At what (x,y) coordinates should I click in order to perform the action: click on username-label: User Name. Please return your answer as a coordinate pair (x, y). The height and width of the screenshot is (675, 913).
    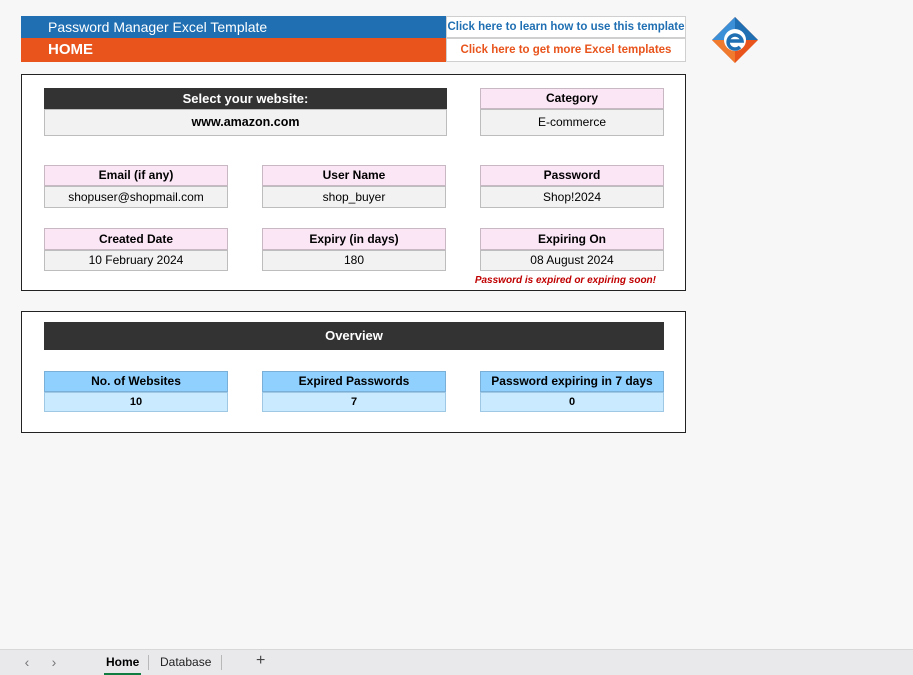
    Looking at the image, I should click on (354, 175).